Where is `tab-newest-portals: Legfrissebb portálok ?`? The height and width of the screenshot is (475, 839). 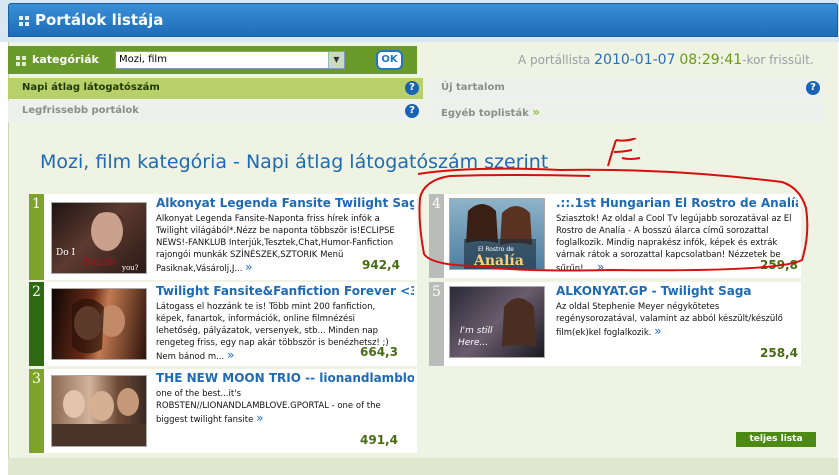 tab-newest-portals: Legfrissebb portálok ? is located at coordinates (215, 111).